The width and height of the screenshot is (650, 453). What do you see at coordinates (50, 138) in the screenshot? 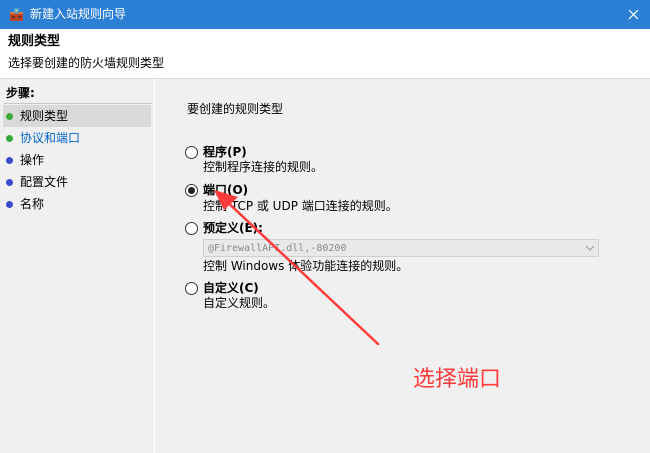
I see `step-label: 协议和端口` at bounding box center [50, 138].